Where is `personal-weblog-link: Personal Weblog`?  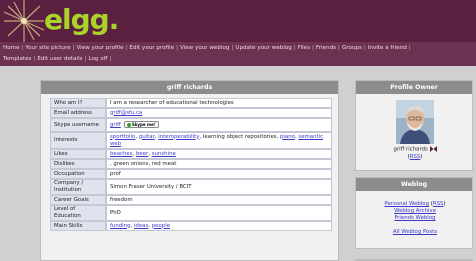
personal-weblog-link: Personal Weblog is located at coordinates (406, 204).